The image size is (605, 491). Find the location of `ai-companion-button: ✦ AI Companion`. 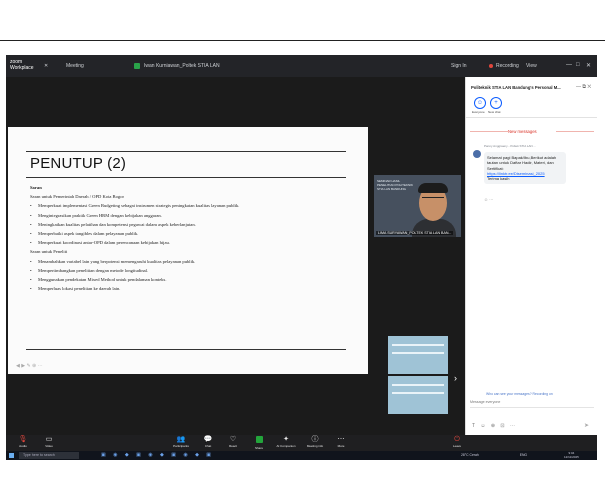

ai-companion-button: ✦ AI Companion is located at coordinates (286, 441).